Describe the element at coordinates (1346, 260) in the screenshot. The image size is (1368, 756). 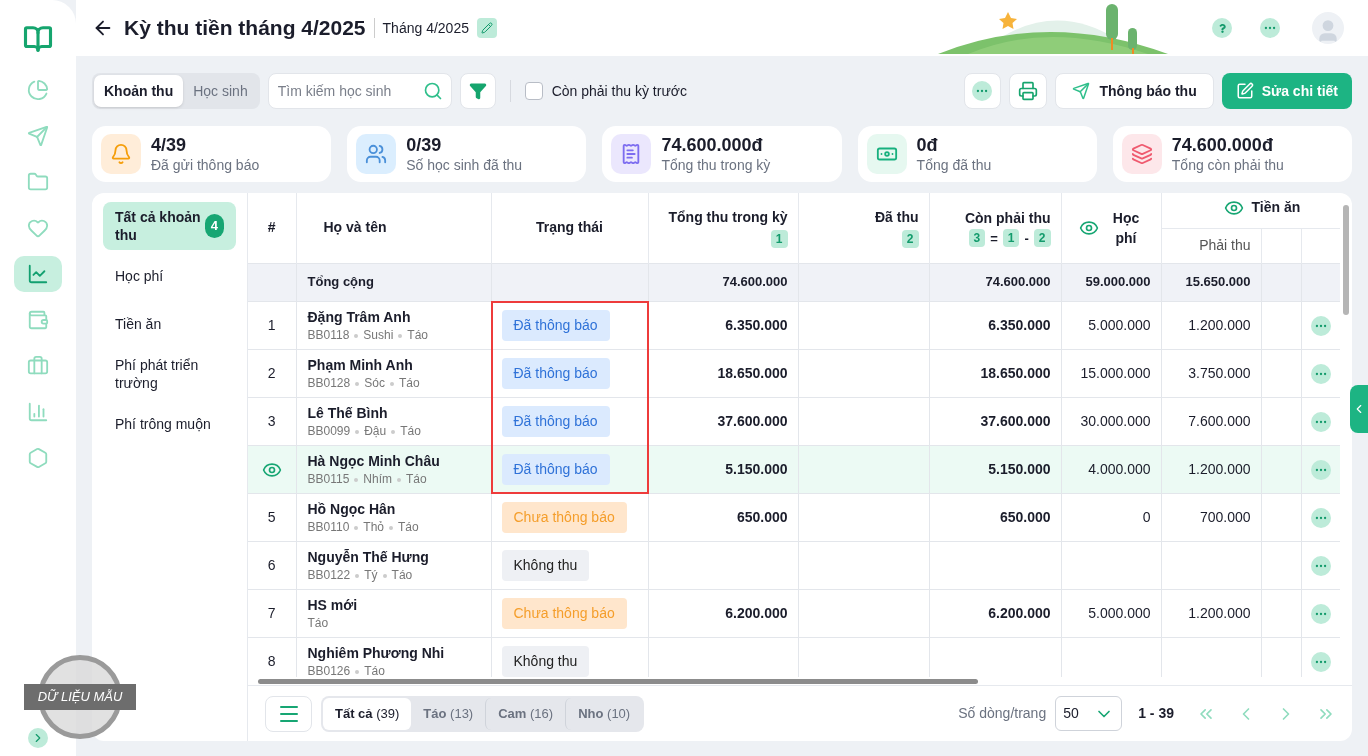
I see `vertical-scrollbar` at that location.